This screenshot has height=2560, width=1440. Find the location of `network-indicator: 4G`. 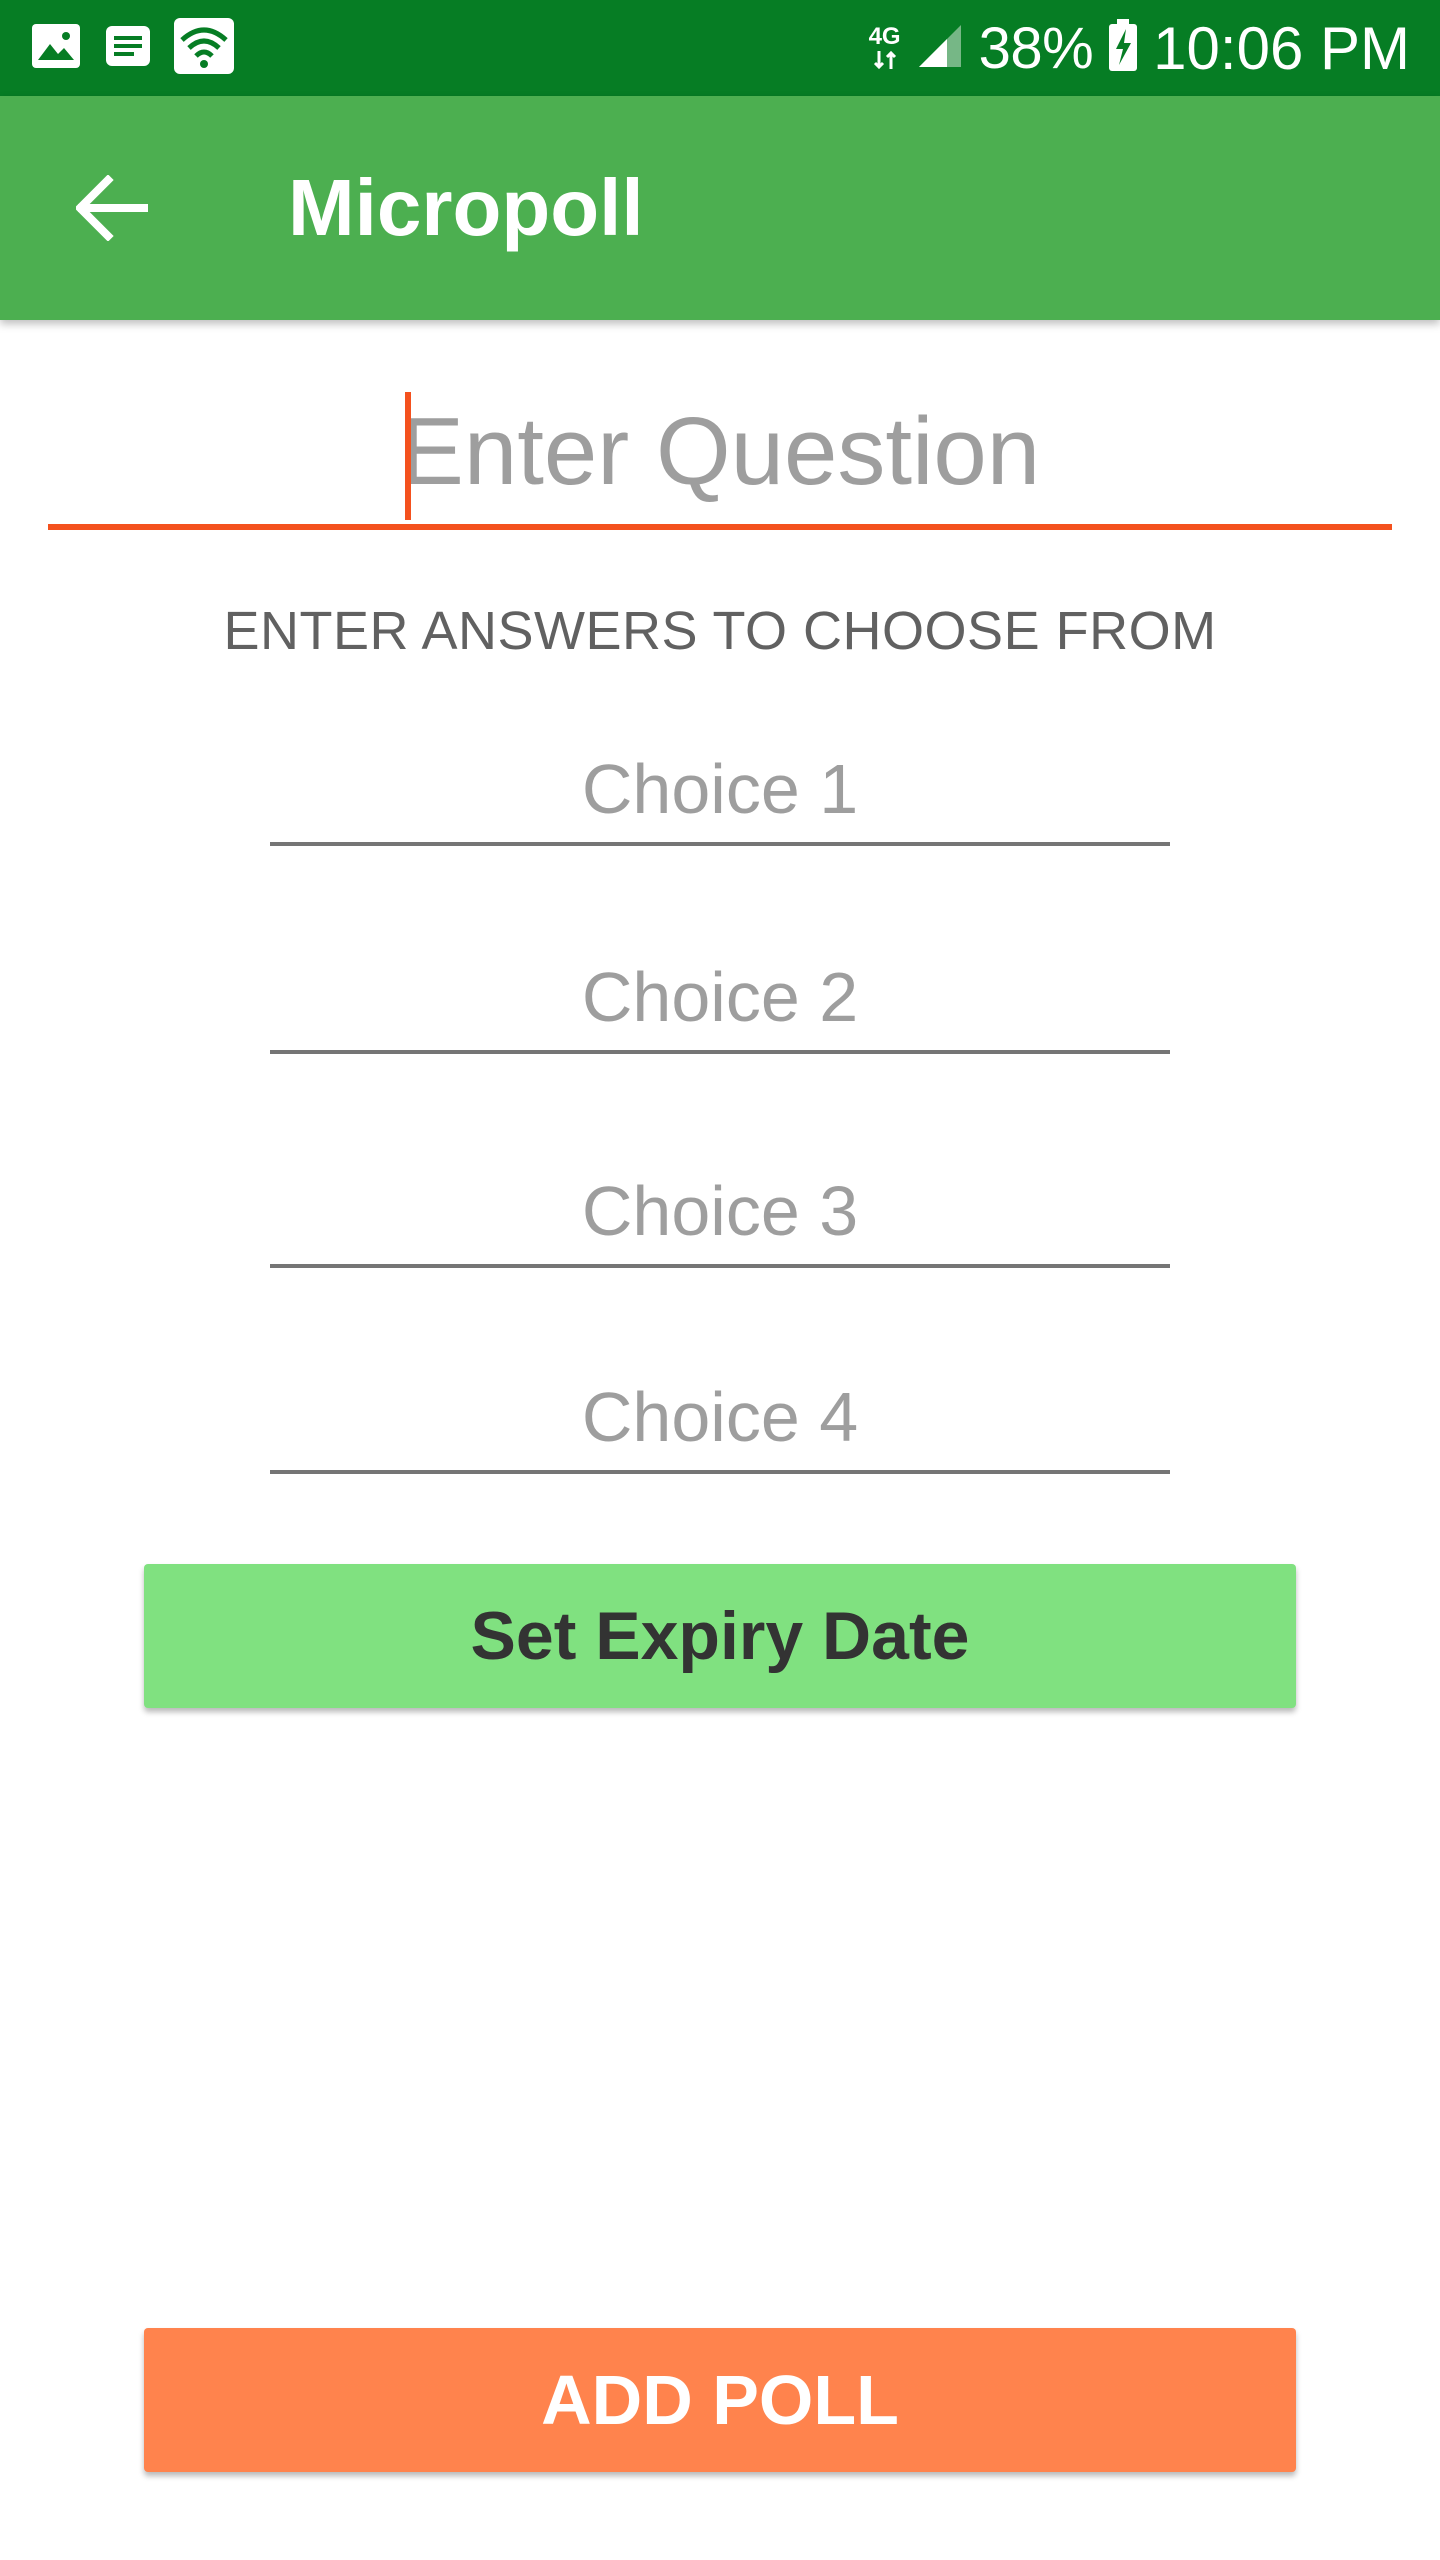

network-indicator: 4G is located at coordinates (885, 48).